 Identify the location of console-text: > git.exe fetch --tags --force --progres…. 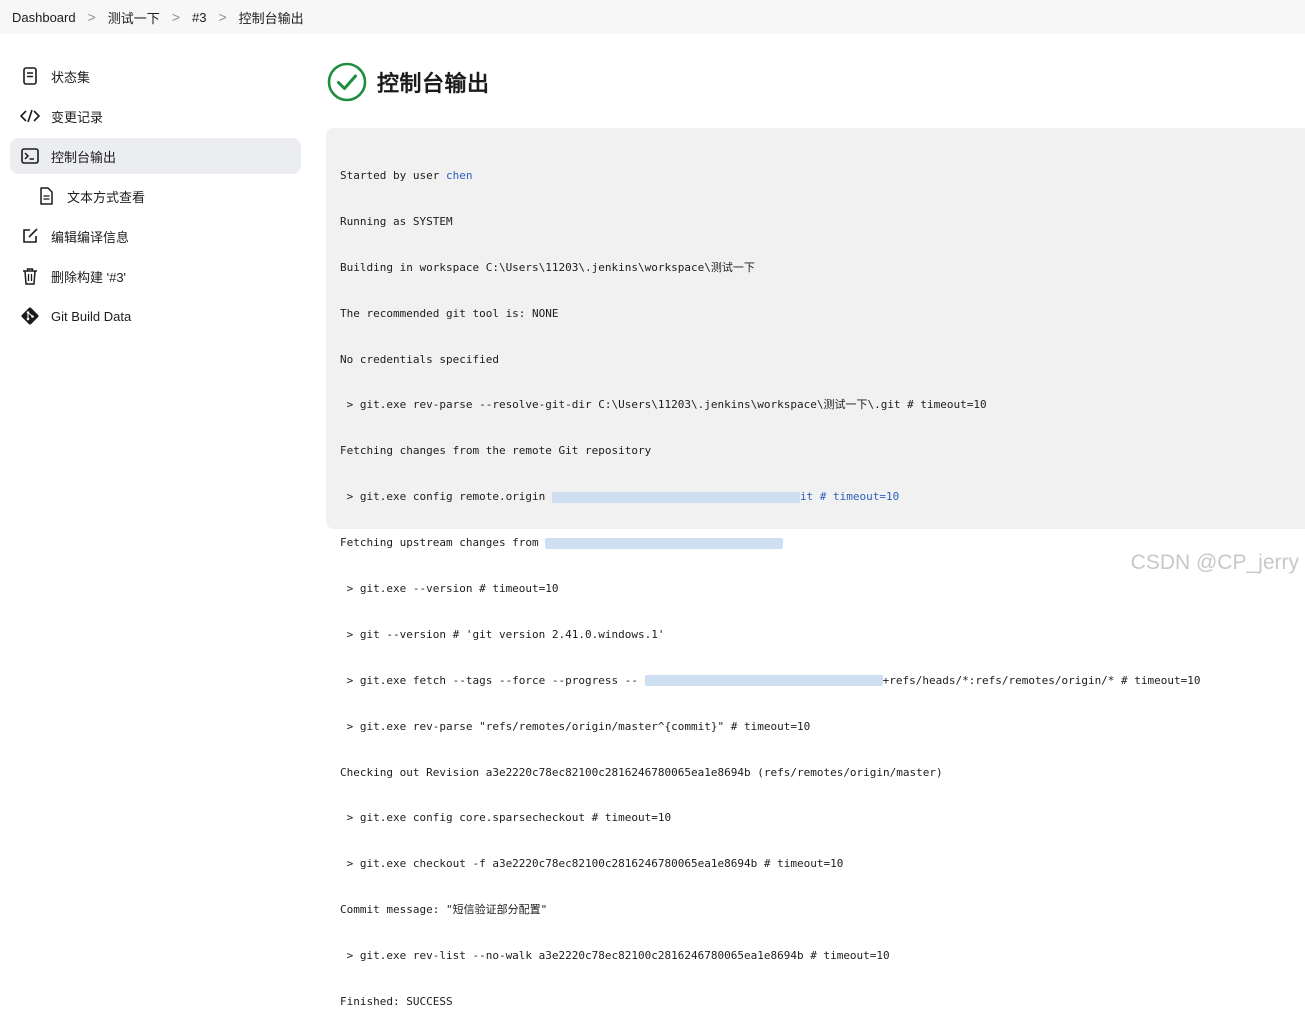
(492, 680).